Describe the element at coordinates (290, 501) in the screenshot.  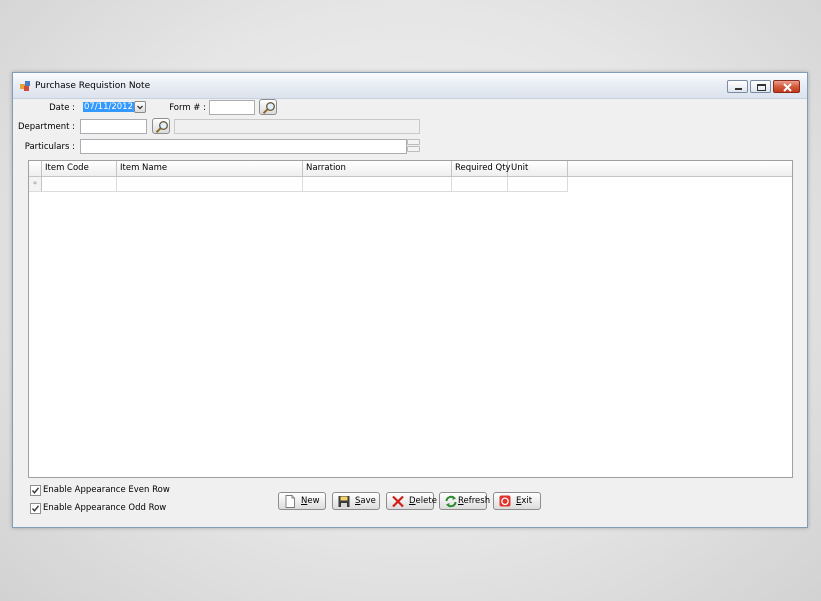
I see `new-document-icon` at that location.